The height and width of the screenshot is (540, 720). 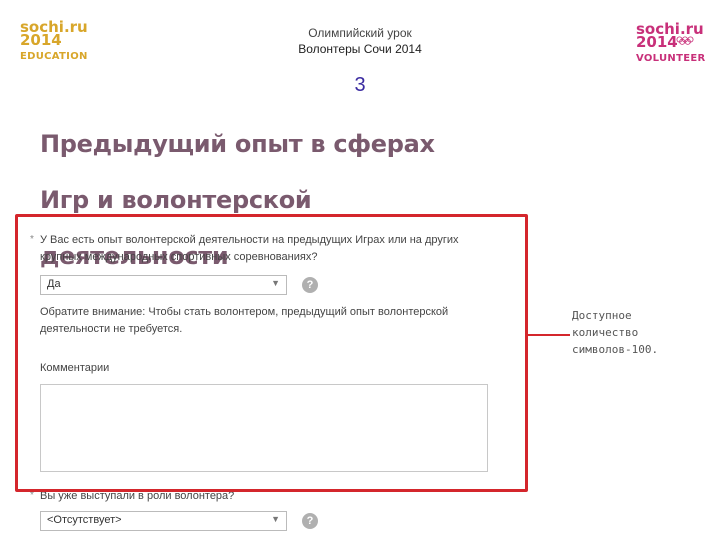 What do you see at coordinates (671, 43) in the screenshot?
I see `sochi-volunteer-logo: sochi.ru 2014 VOLUNTEER` at bounding box center [671, 43].